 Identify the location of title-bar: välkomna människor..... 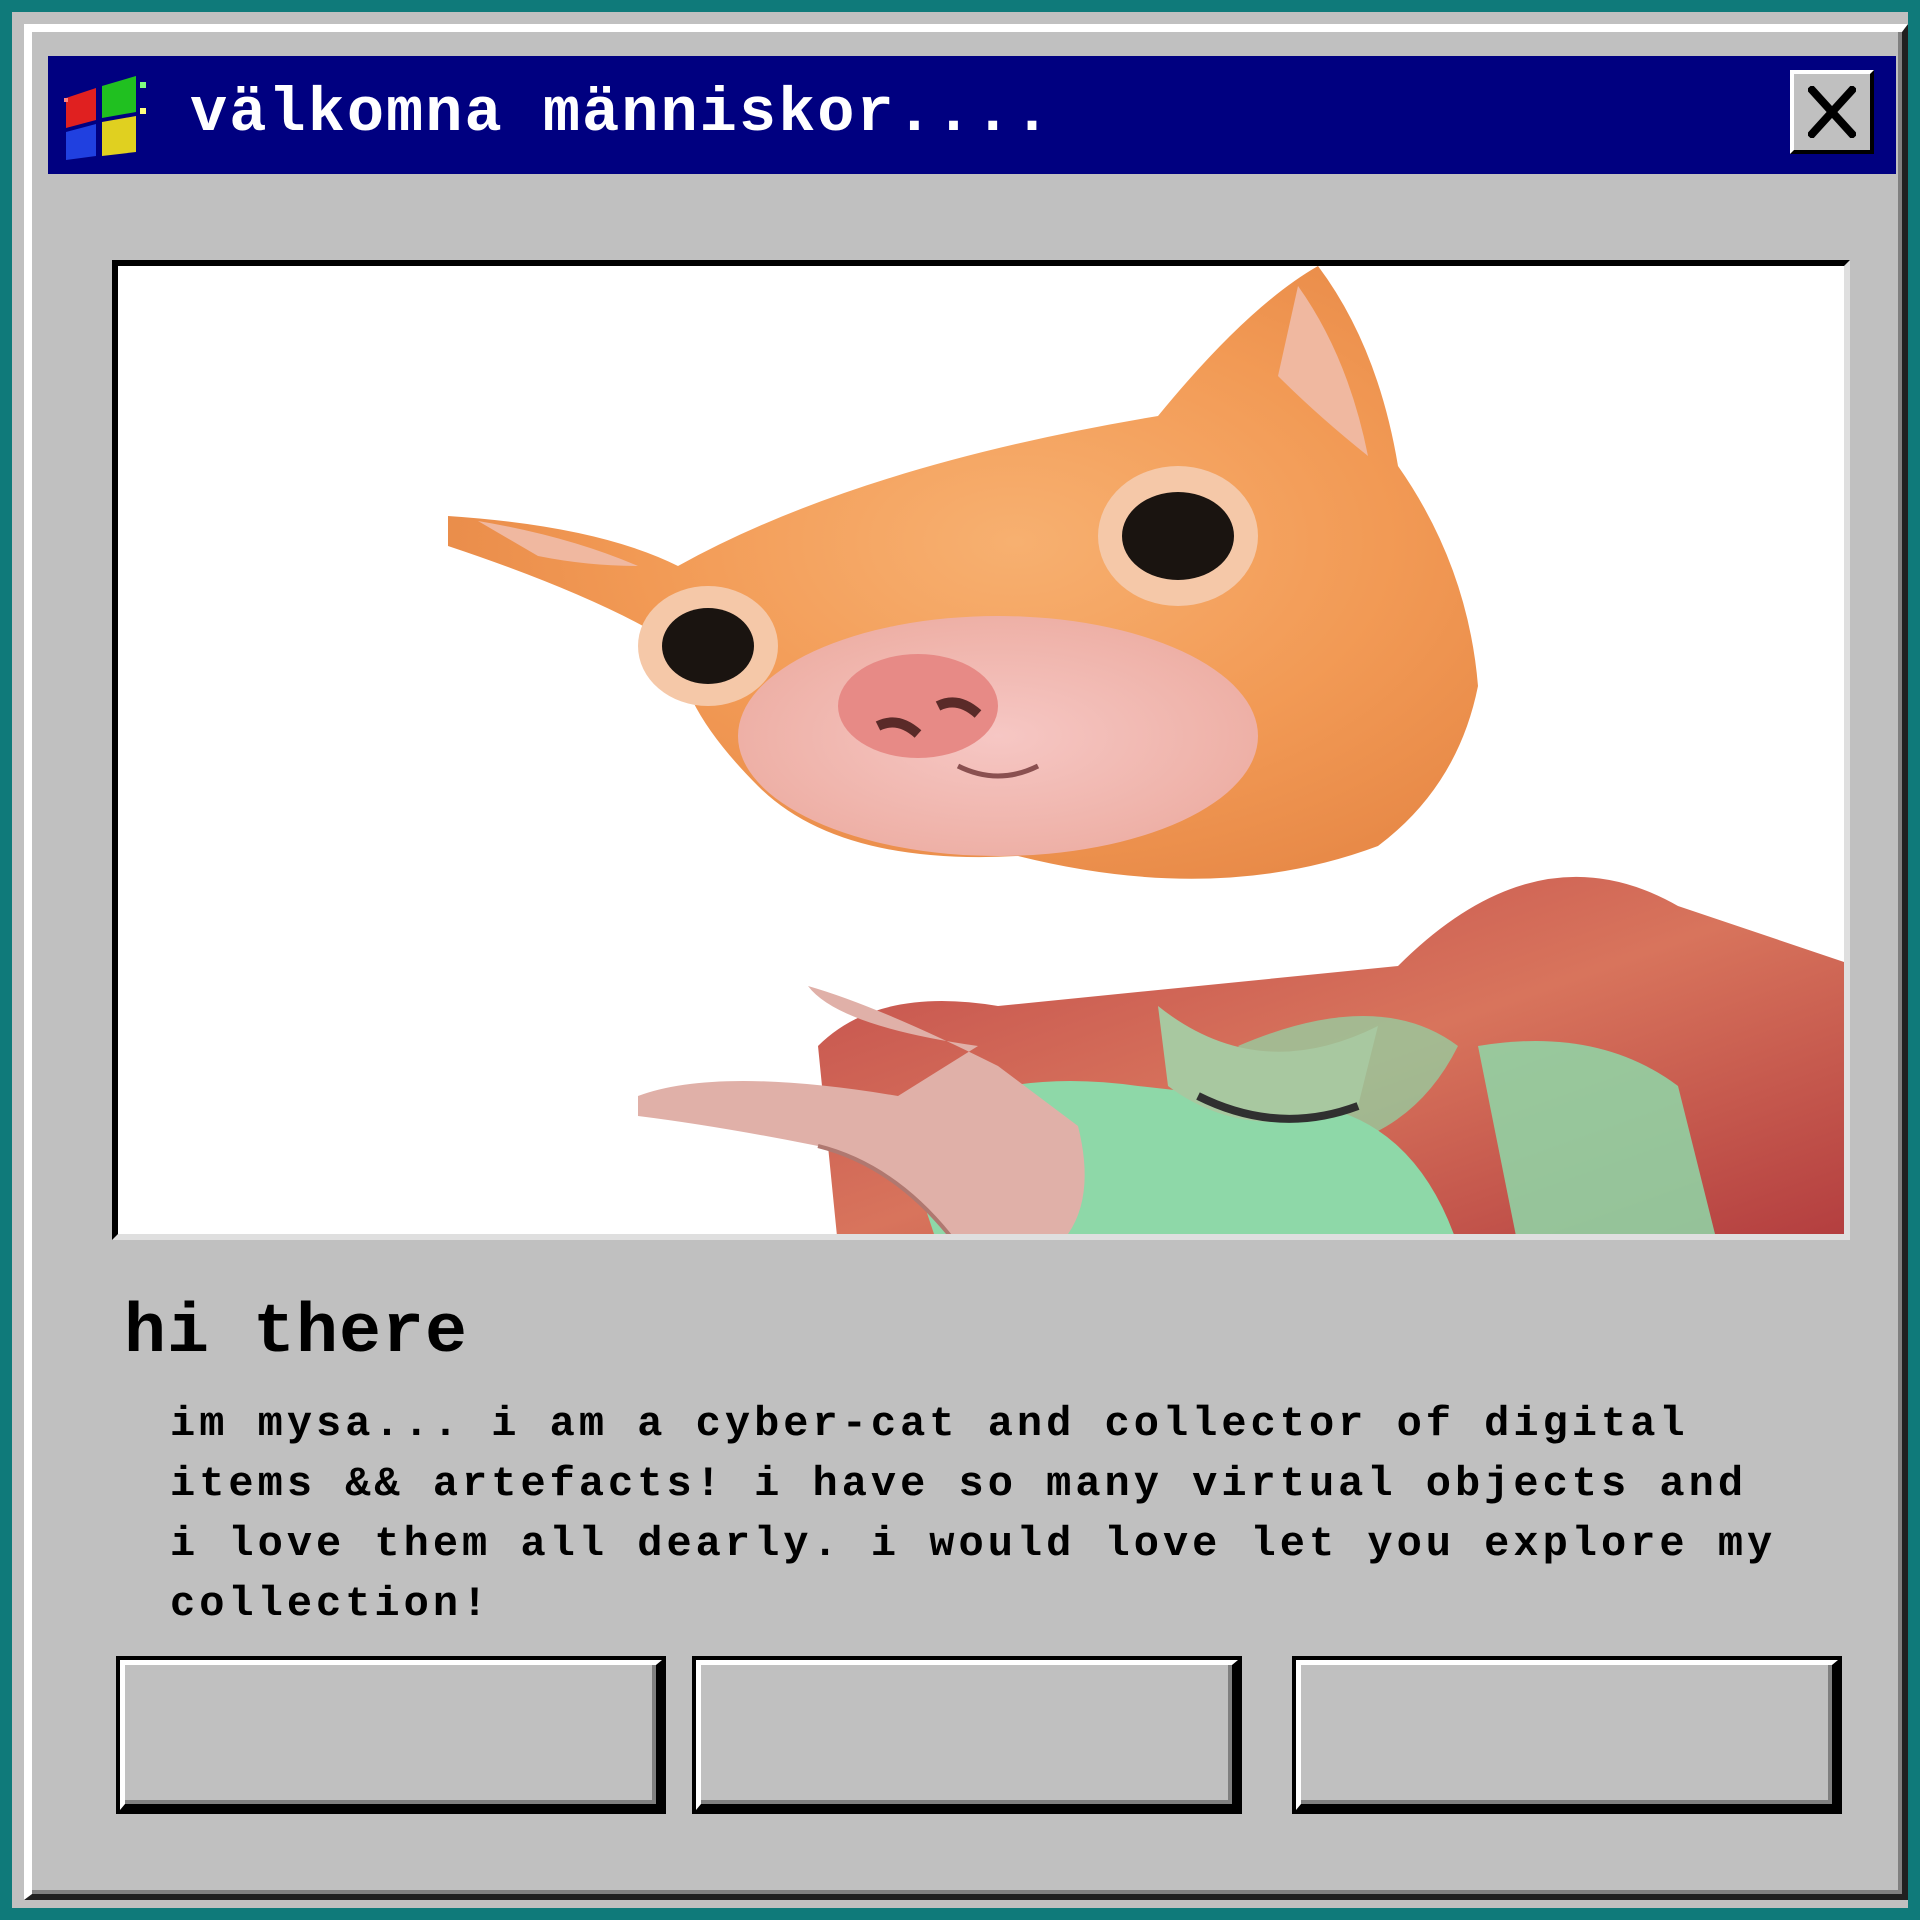
(972, 115).